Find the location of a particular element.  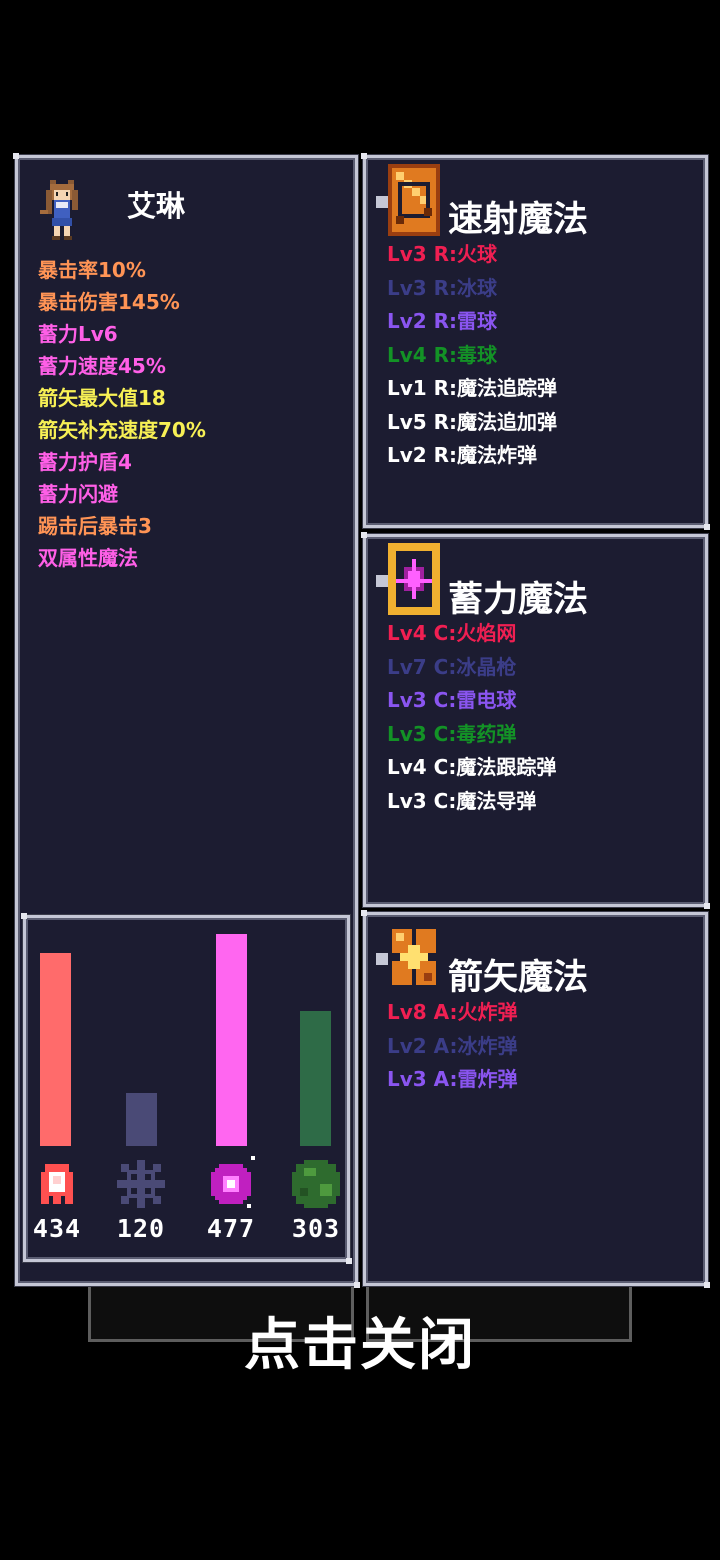

bar-thunder is located at coordinates (231, 1040).